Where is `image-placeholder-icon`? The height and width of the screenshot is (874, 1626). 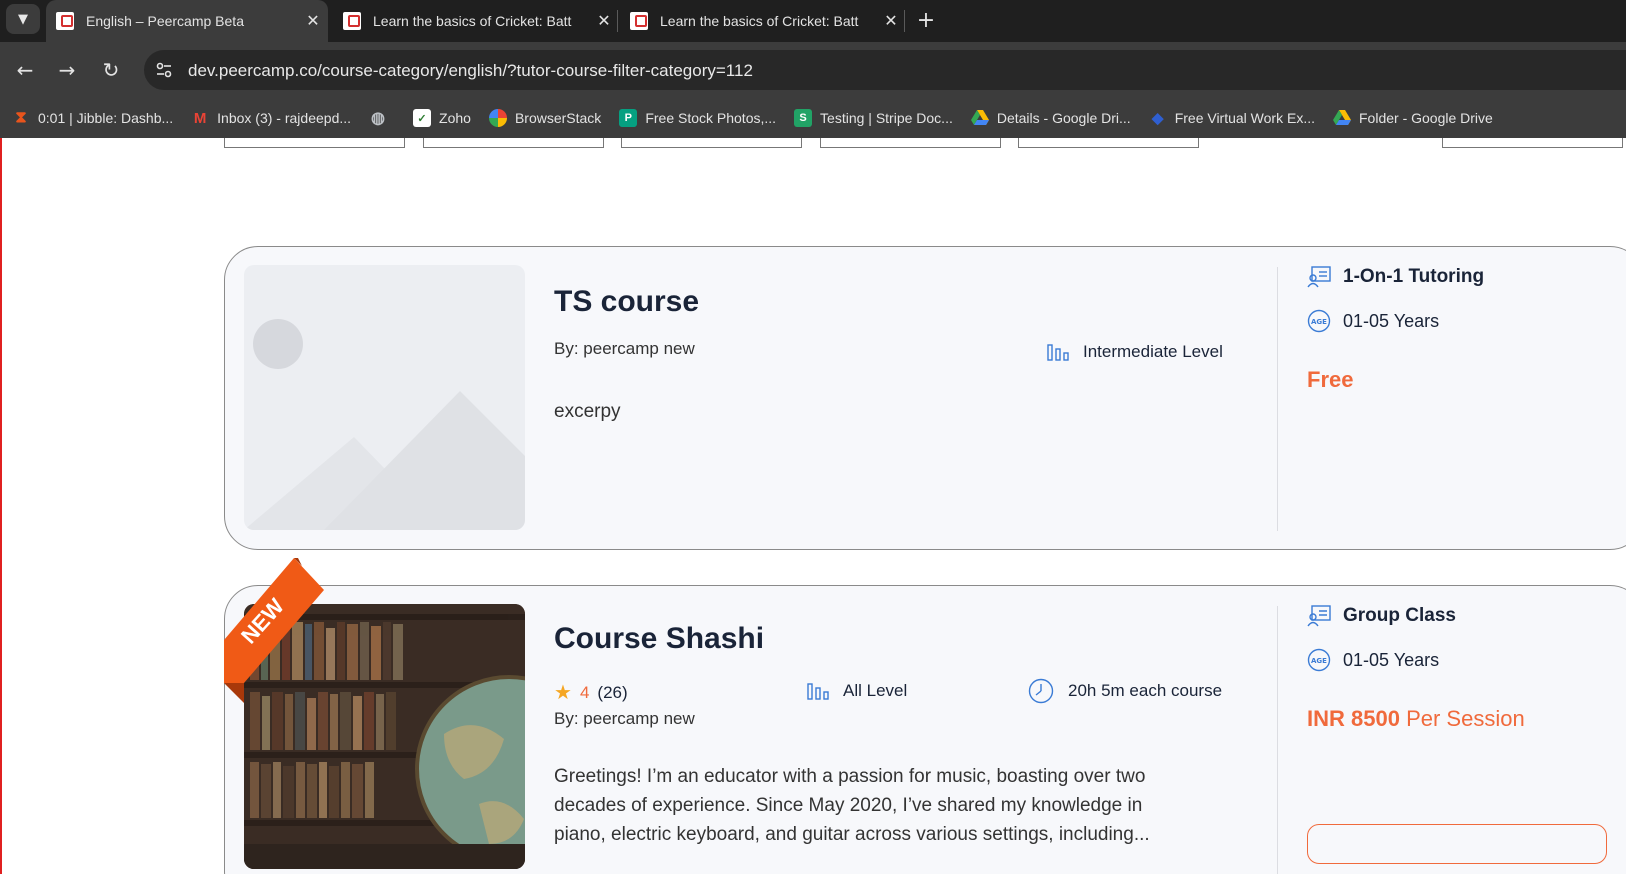 image-placeholder-icon is located at coordinates (384, 424).